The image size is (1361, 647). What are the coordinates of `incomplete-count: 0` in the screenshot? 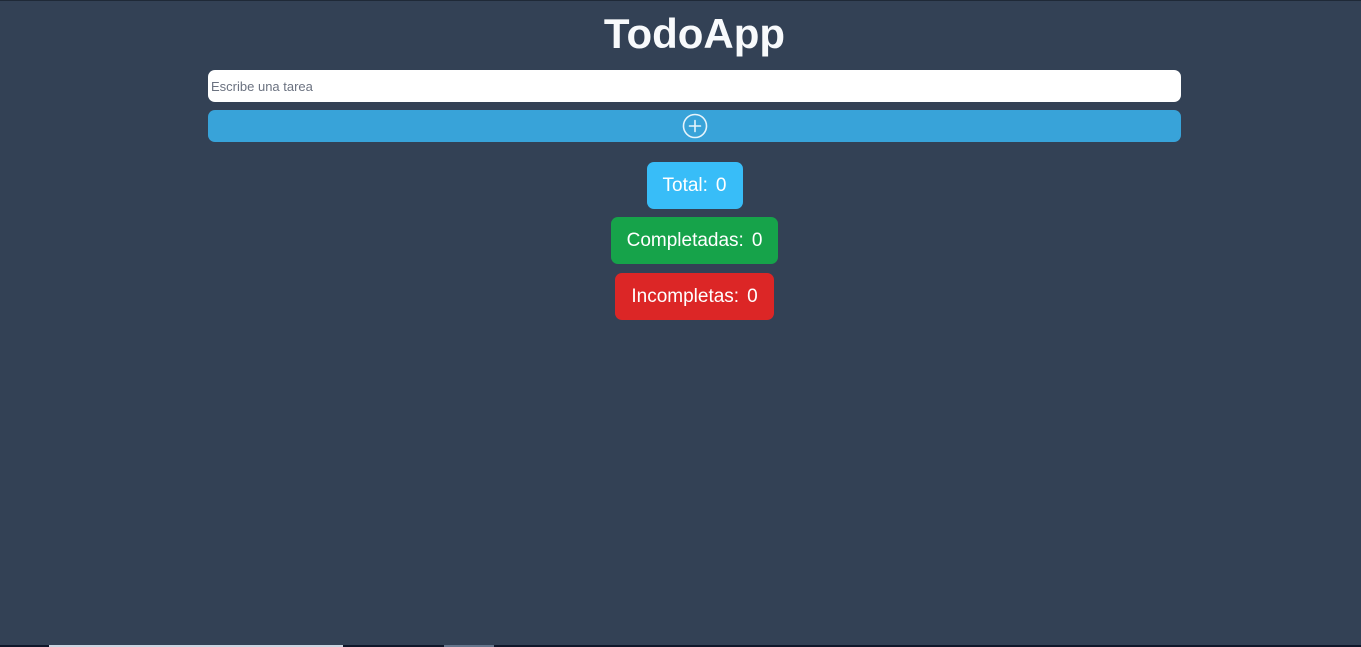 It's located at (752, 296).